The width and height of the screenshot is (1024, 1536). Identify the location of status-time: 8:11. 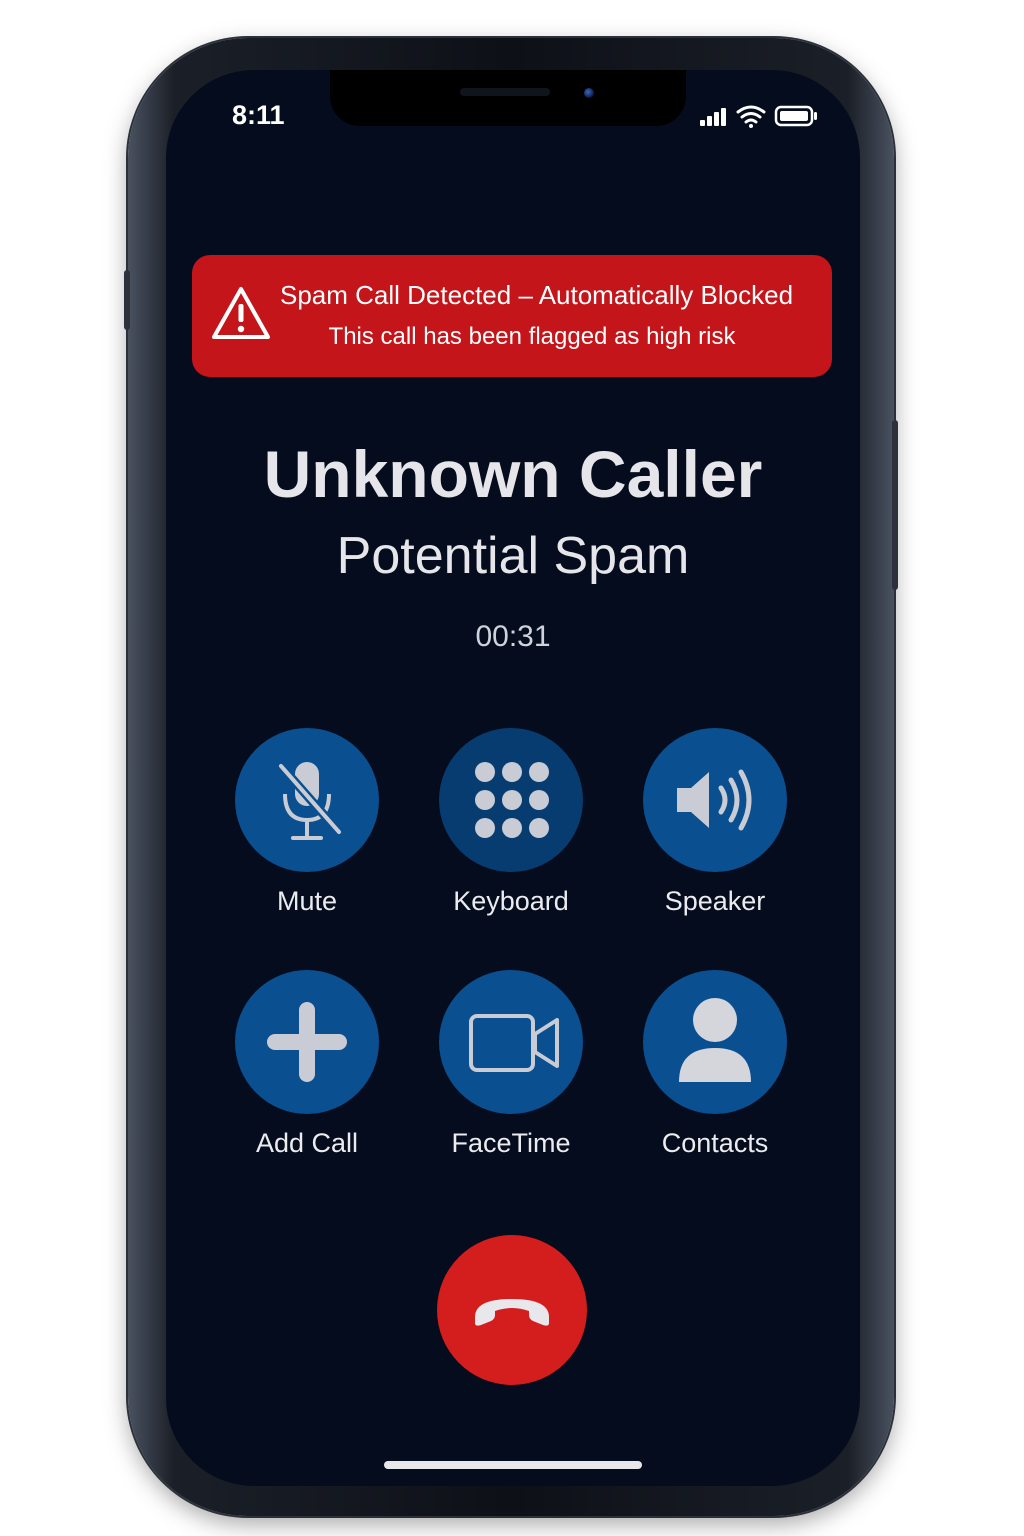
(258, 115).